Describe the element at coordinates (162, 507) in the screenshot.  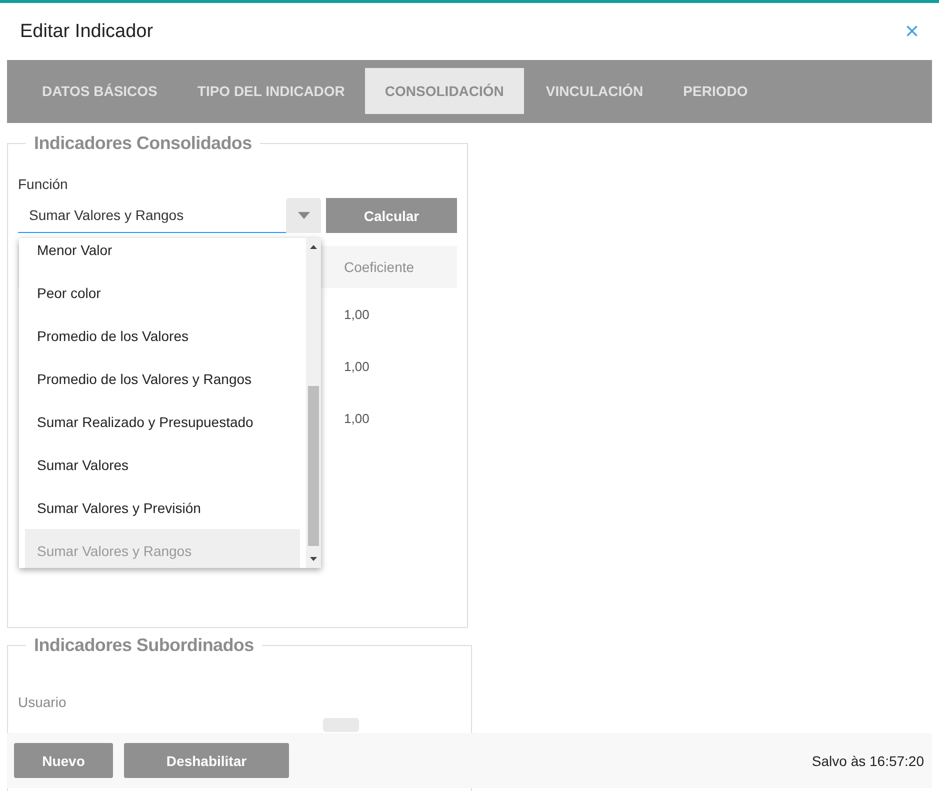
I see `dropdown-option: Sumar Valores y Previsión` at that location.